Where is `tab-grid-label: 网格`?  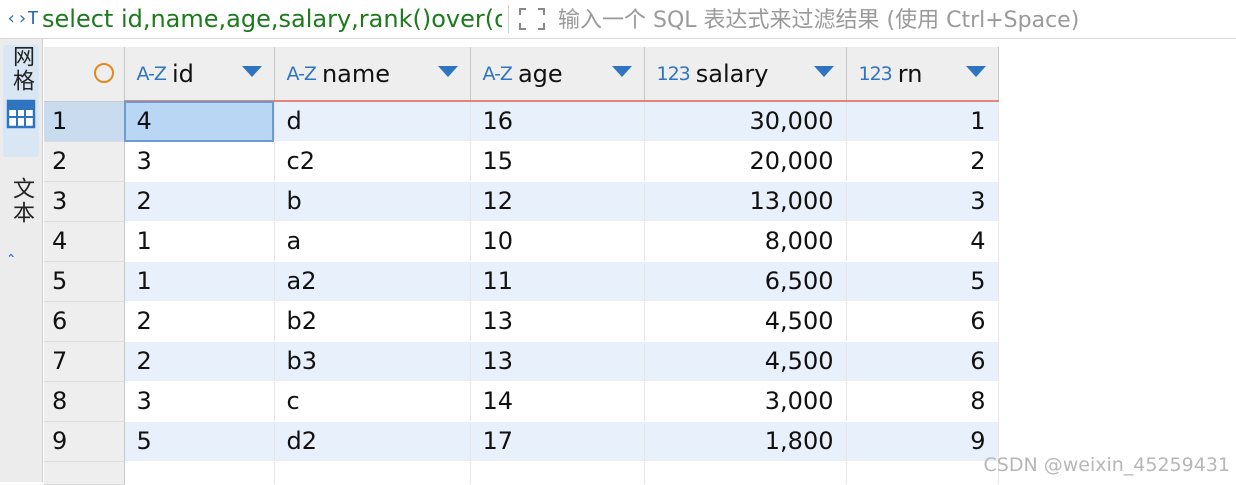
tab-grid-label: 网格 is located at coordinates (21, 69).